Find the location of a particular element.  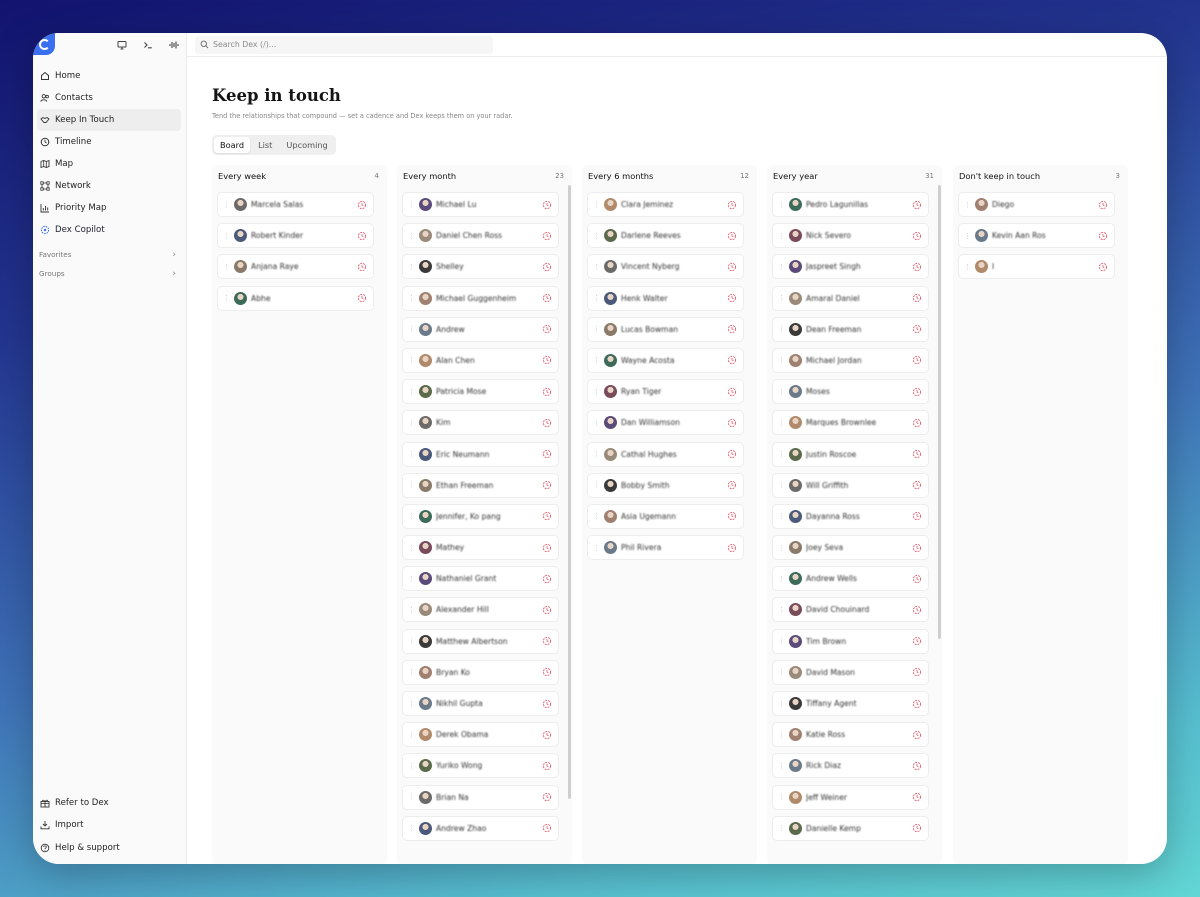

contact-card: ⋮ Clara Jeminez is located at coordinates (665, 204).